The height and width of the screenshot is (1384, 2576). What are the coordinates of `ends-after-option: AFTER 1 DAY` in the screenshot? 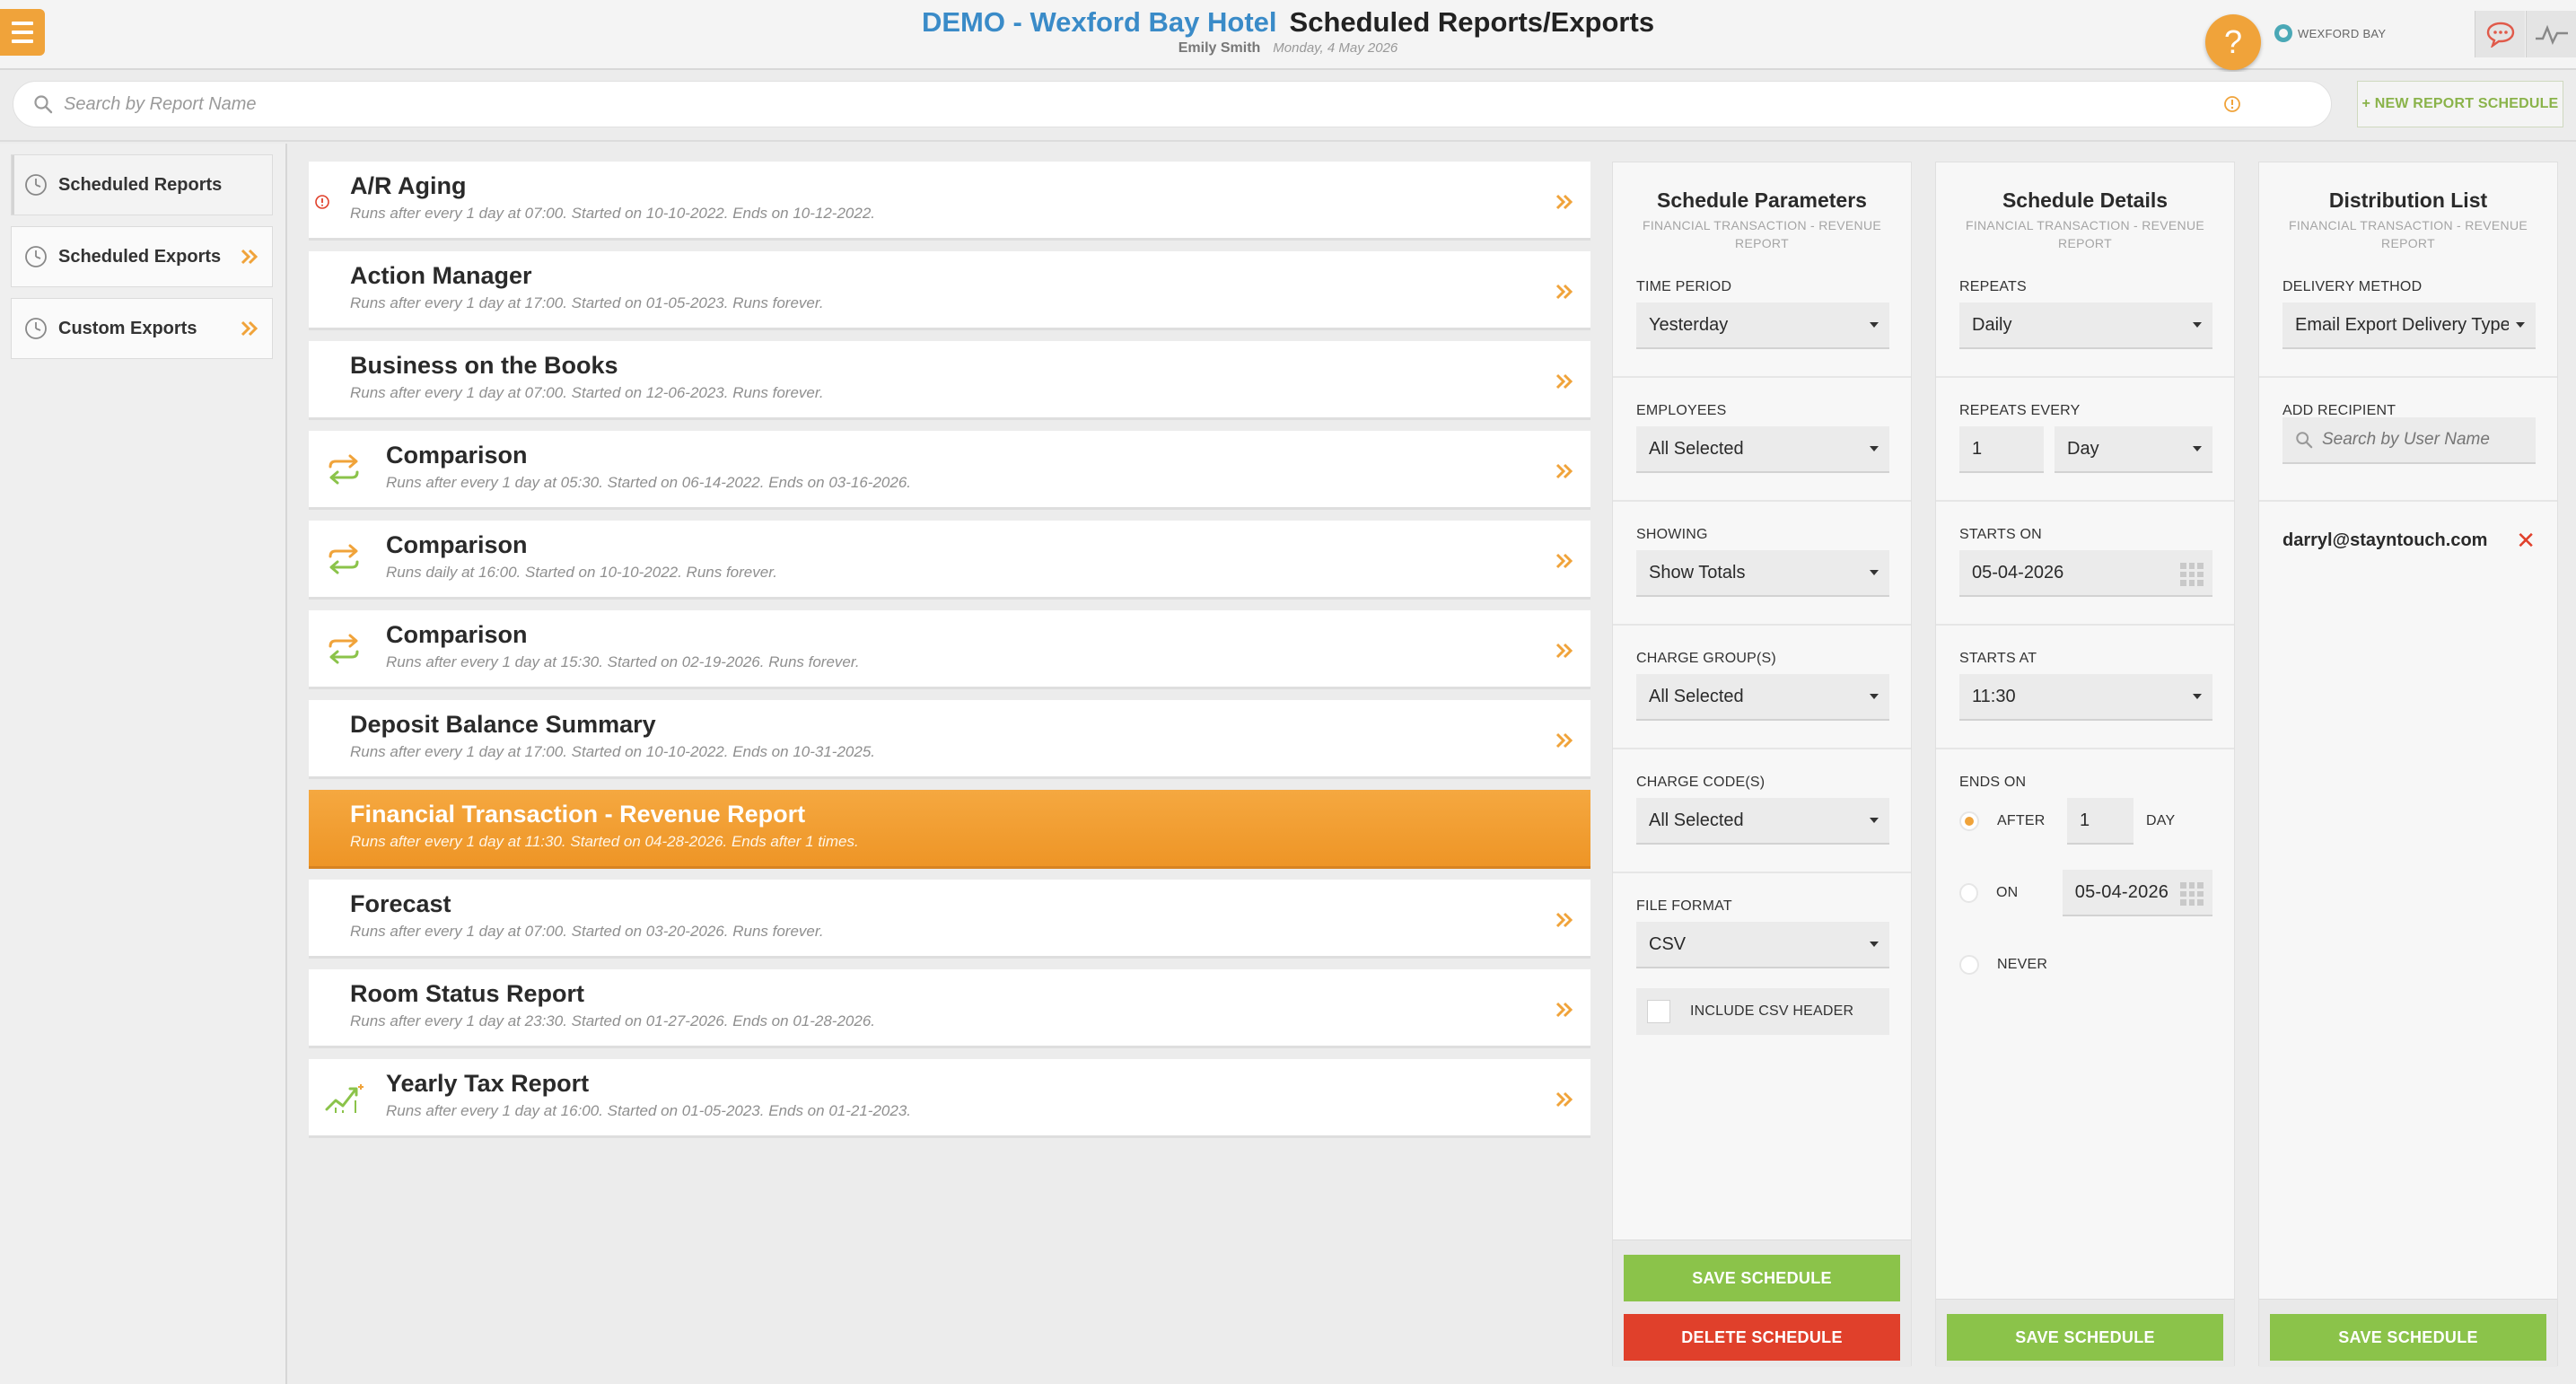 It's located at (2085, 822).